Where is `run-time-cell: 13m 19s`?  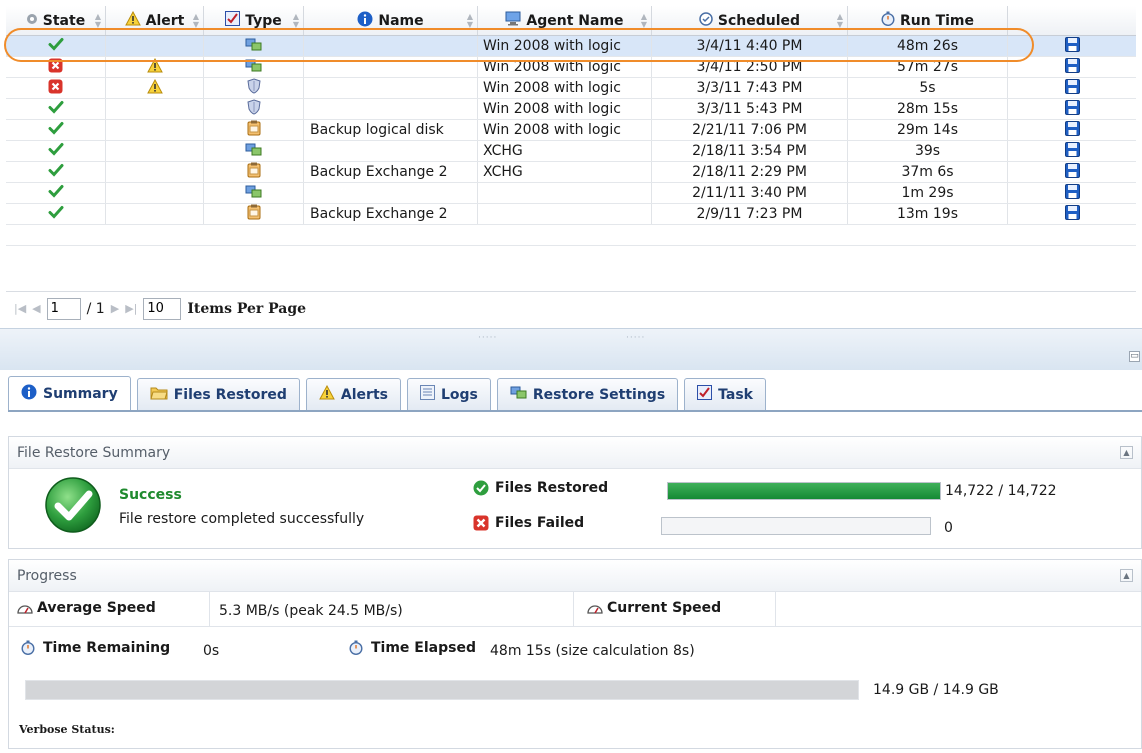
run-time-cell: 13m 19s is located at coordinates (928, 214).